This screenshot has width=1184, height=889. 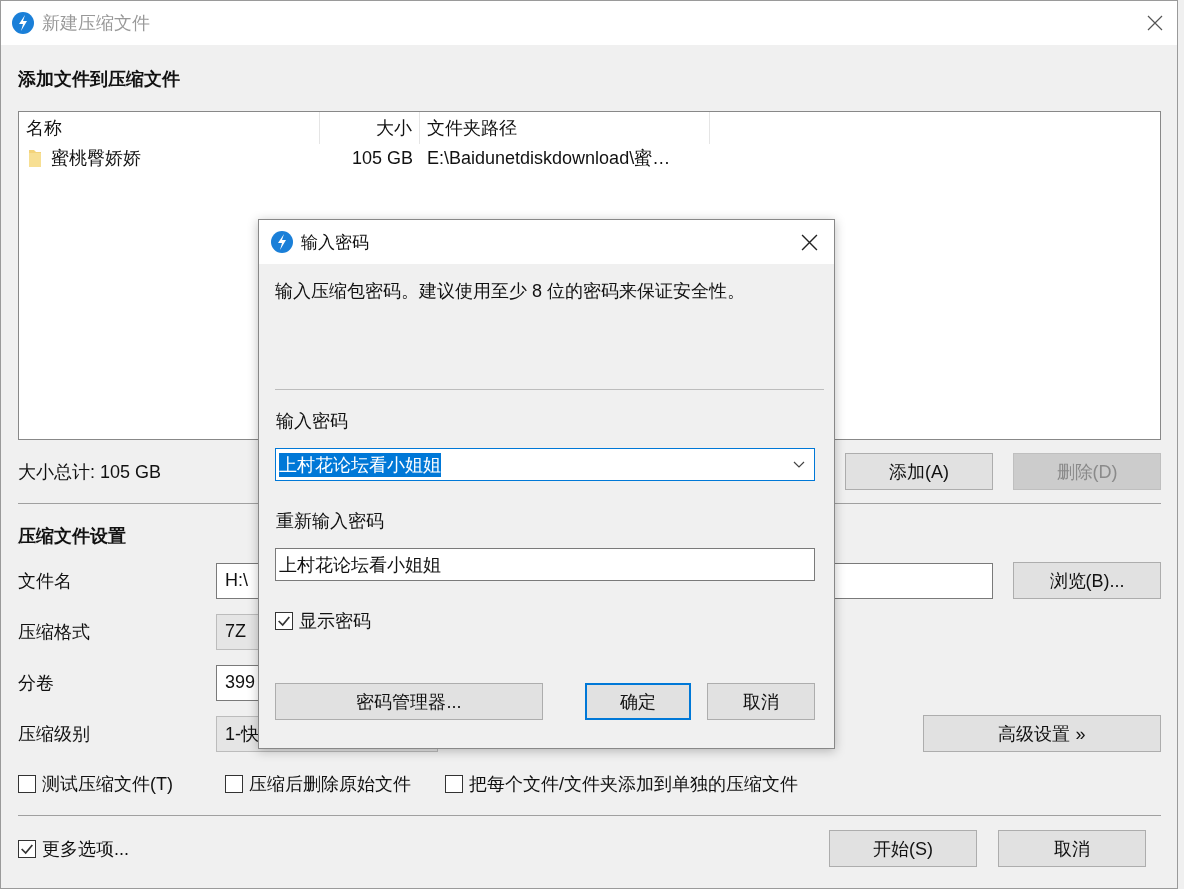 I want to click on action-button: 添加(A), so click(x=919, y=471).